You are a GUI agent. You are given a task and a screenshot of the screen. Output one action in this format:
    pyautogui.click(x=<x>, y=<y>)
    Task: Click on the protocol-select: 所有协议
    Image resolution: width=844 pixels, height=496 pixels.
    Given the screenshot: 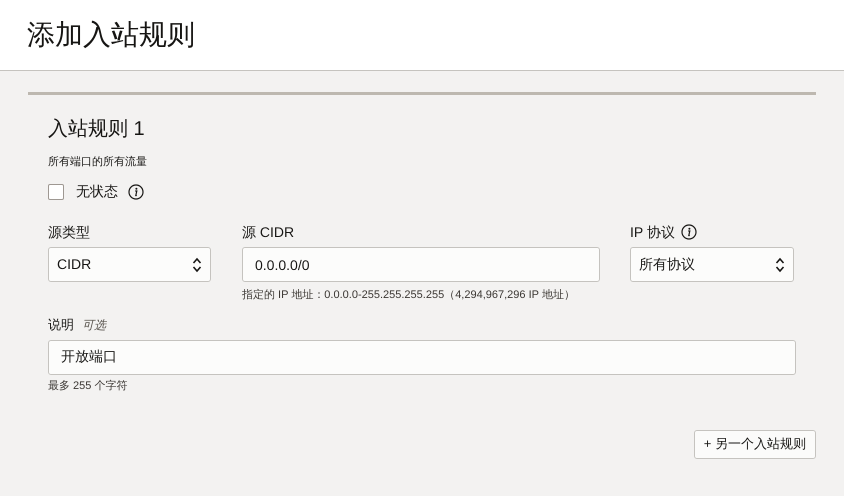 What is the action you would take?
    pyautogui.click(x=712, y=264)
    